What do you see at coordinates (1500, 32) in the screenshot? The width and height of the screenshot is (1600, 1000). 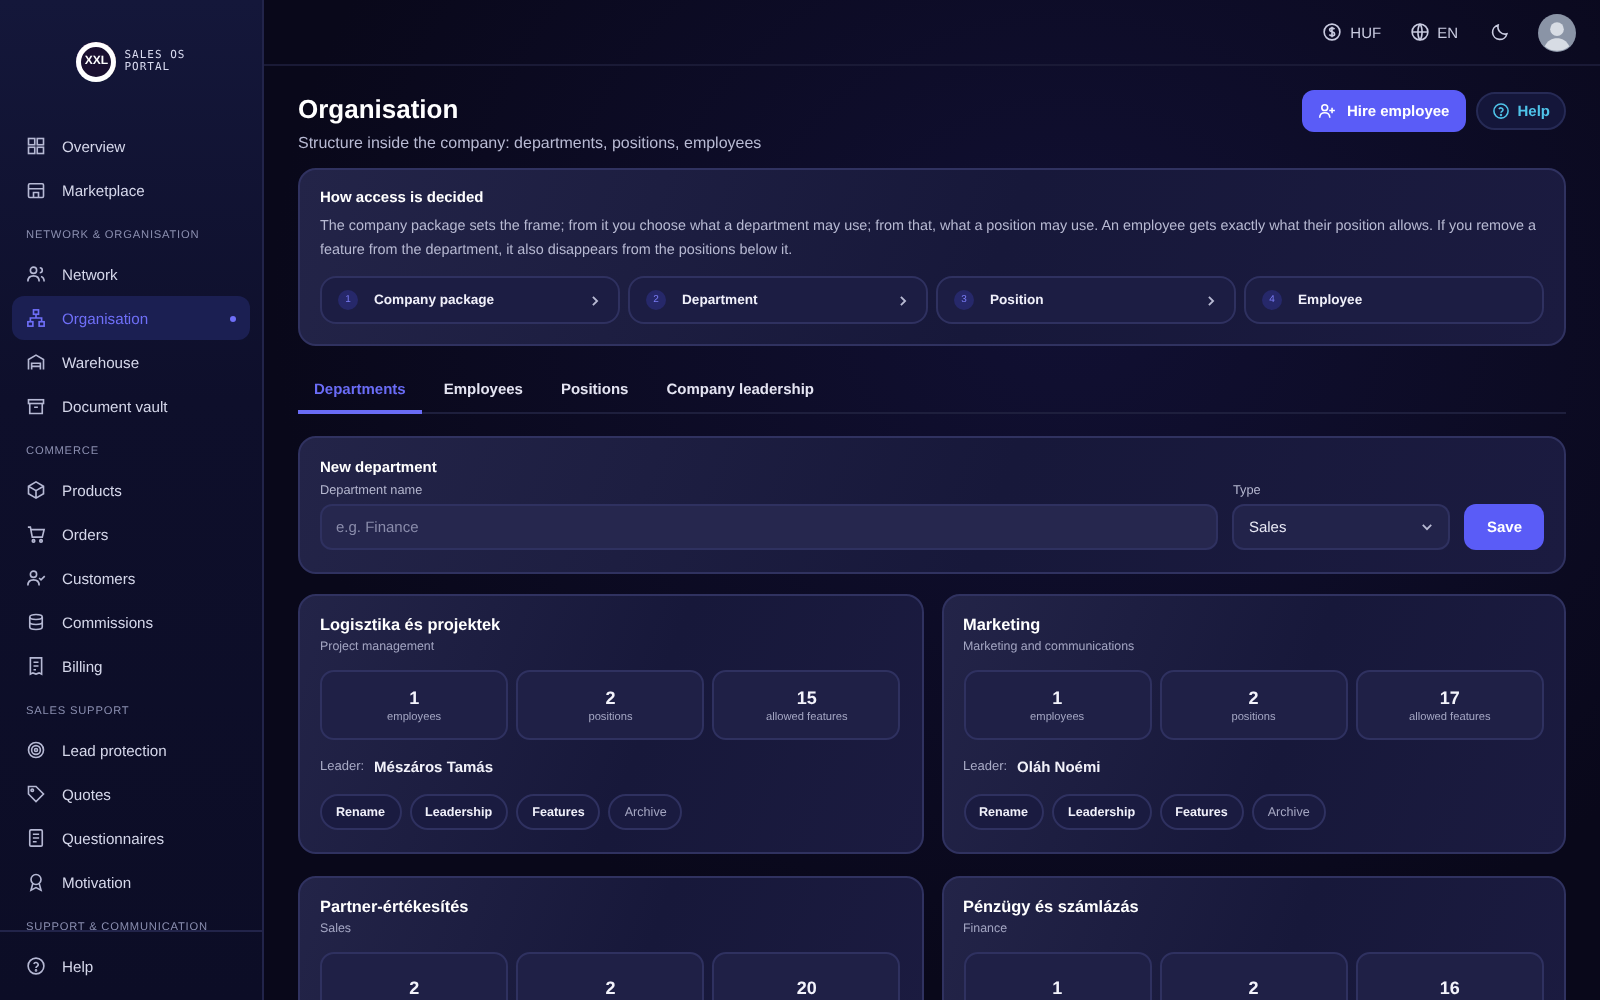 I see `moon-icon` at bounding box center [1500, 32].